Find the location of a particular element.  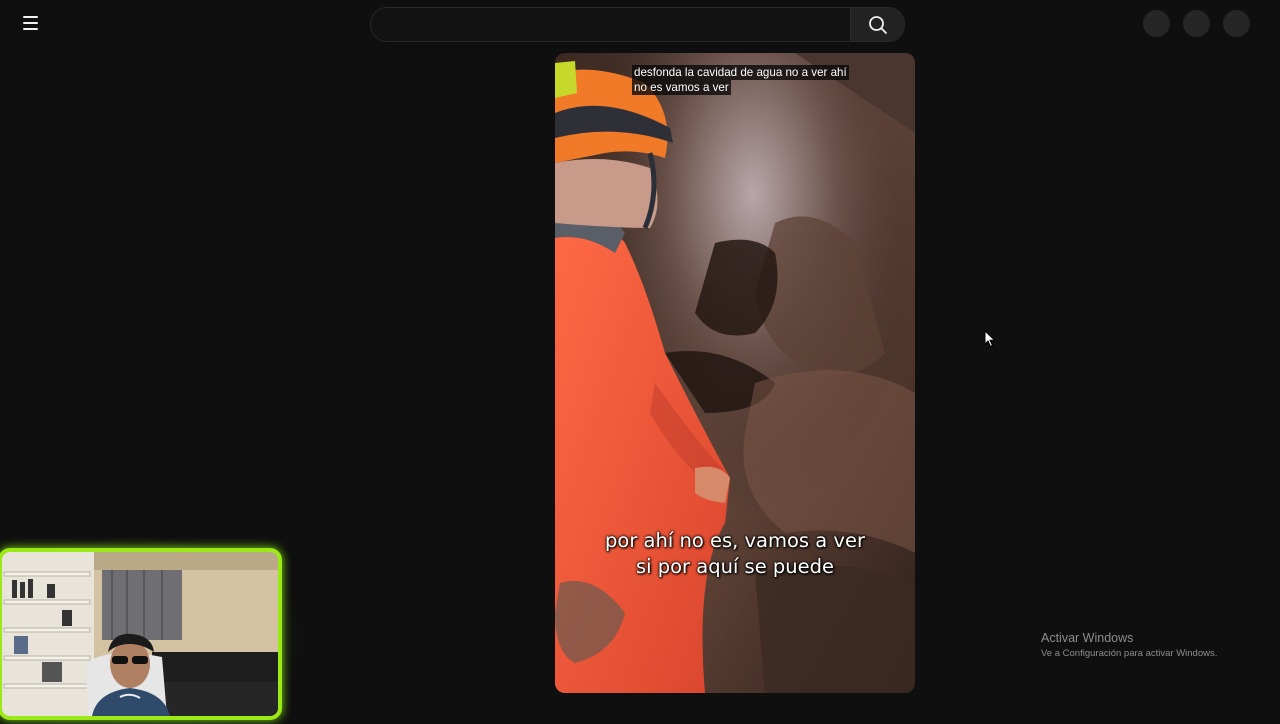

watermark-title: Activar Windows is located at coordinates (1087, 638).